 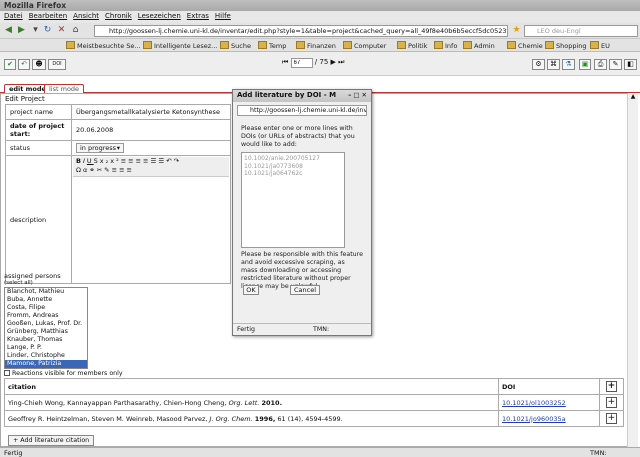 I want to click on cancel-button: Cancel, so click(x=305, y=290).